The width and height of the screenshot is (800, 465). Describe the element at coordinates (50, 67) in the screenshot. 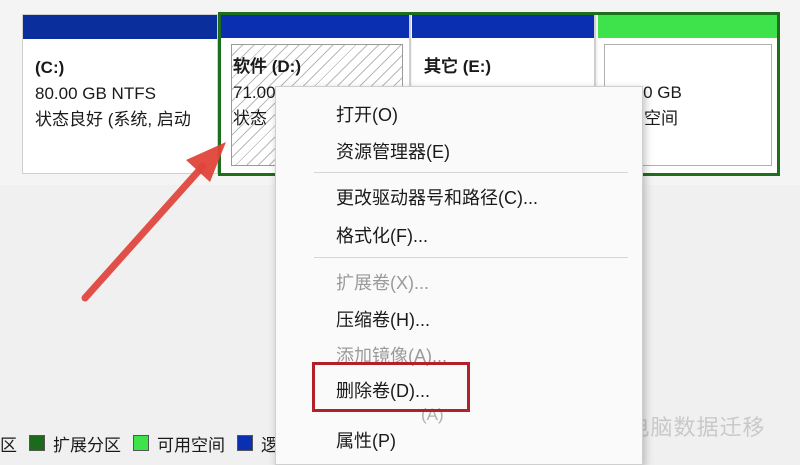

I see `partition-c-name: (C:)` at that location.